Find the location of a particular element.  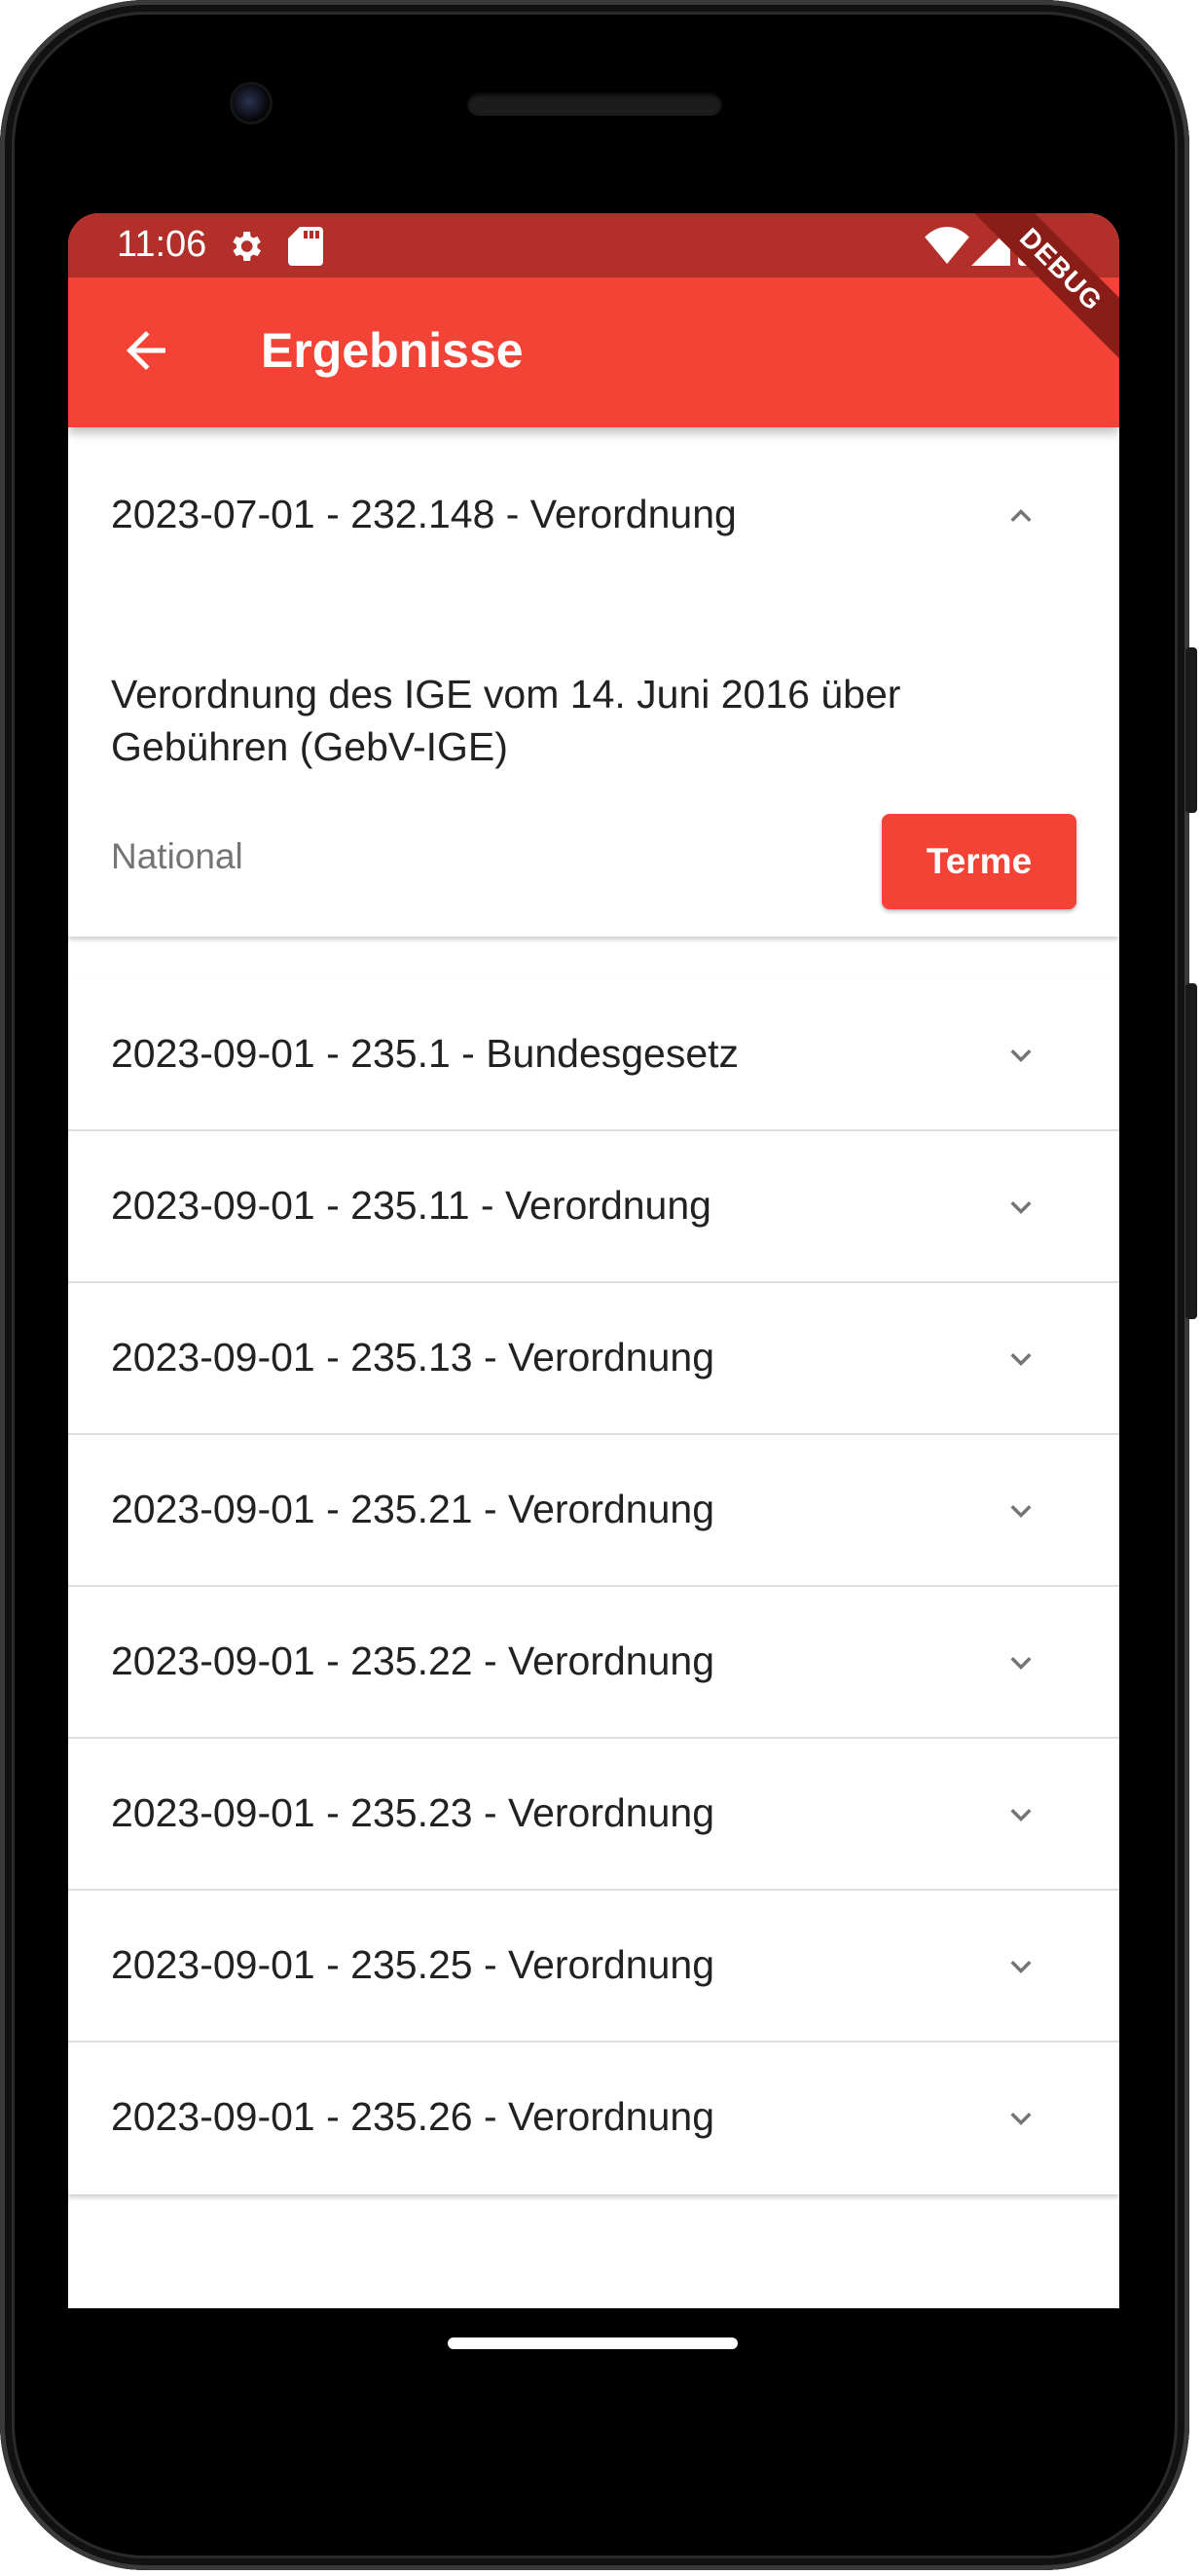

settings-icon is located at coordinates (247, 246).